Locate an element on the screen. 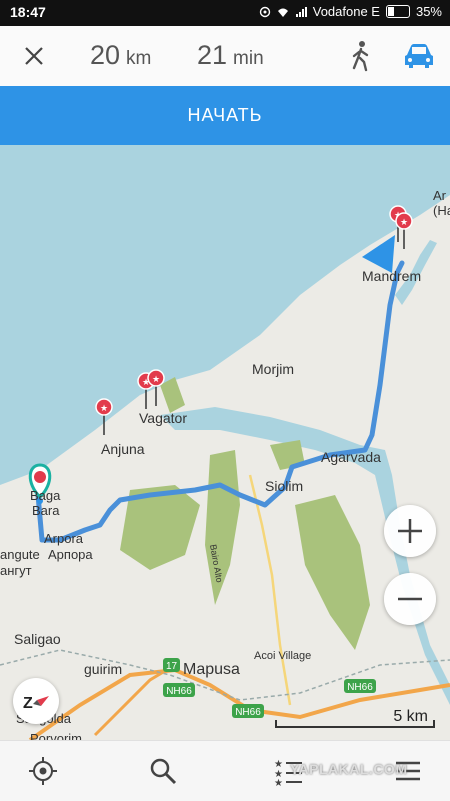 The width and height of the screenshot is (450, 801). place-label: Ar is located at coordinates (440, 195).